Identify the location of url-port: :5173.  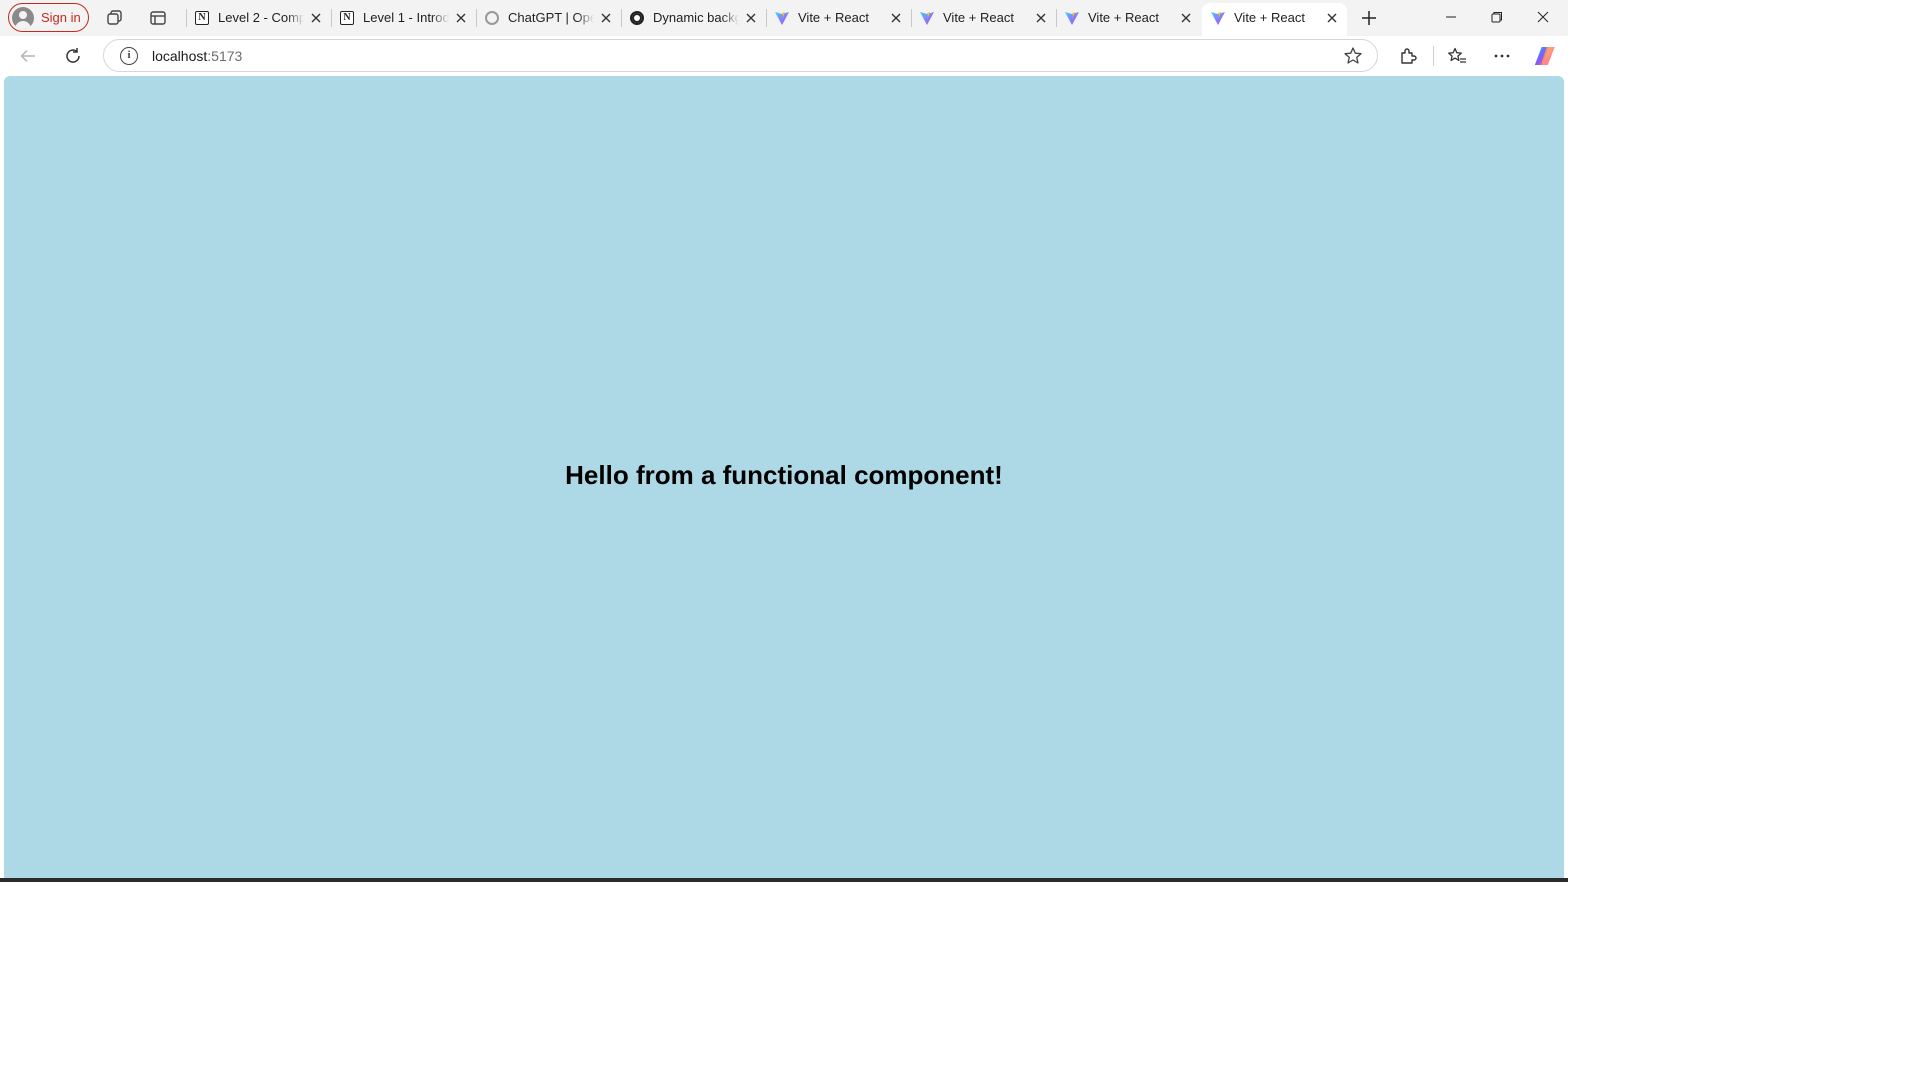
(225, 56).